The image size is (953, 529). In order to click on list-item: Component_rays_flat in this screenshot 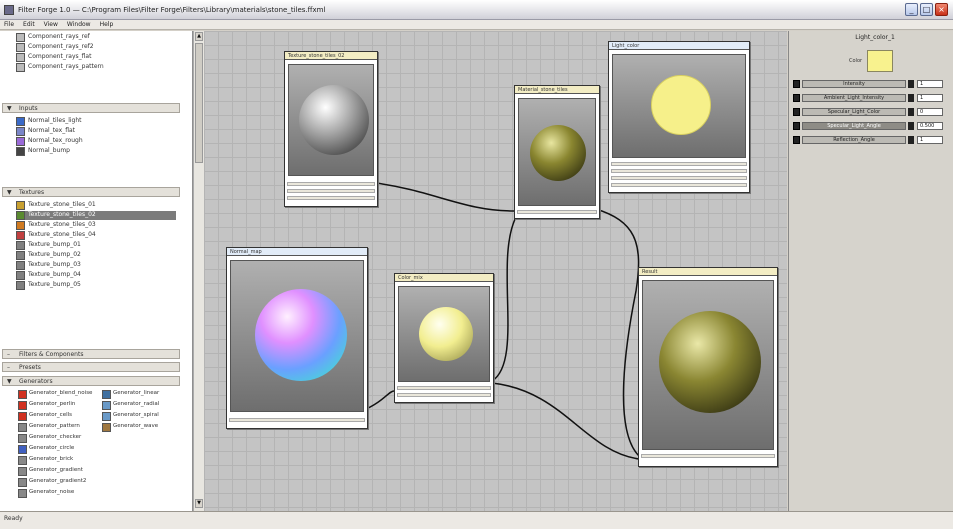, I will do `click(96, 57)`.